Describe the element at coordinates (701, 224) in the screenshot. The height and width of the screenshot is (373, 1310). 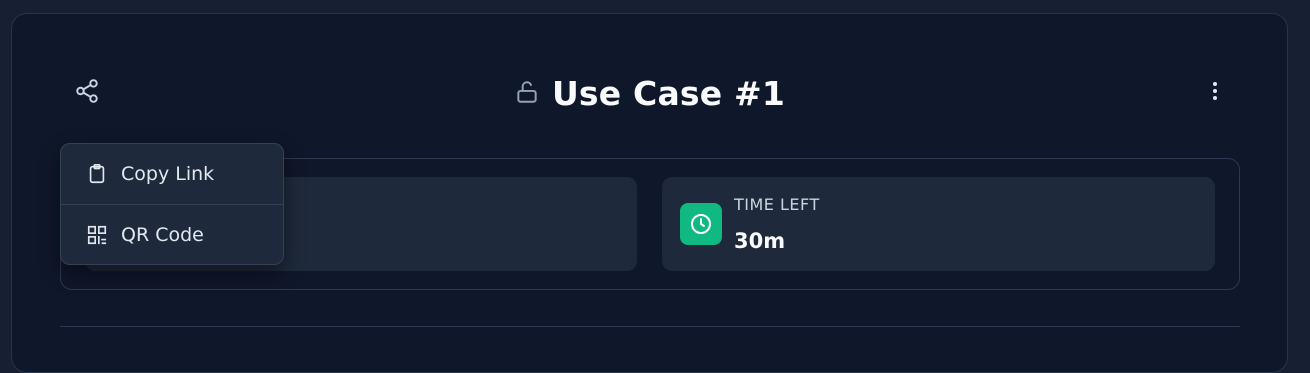
I see `clock-icon` at that location.